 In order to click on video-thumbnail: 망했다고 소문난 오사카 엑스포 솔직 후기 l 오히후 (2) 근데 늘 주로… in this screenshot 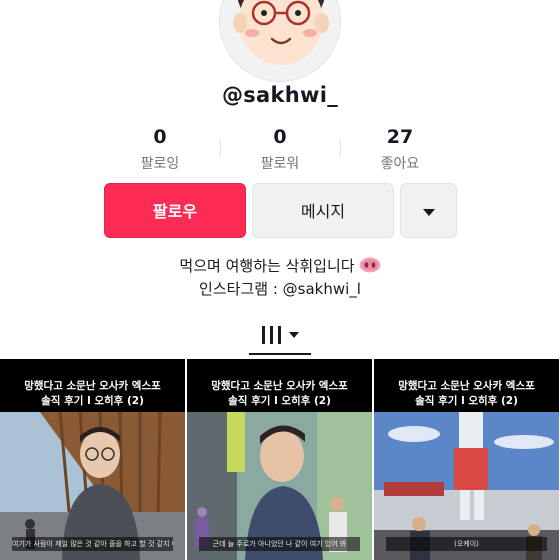, I will do `click(279, 459)`.